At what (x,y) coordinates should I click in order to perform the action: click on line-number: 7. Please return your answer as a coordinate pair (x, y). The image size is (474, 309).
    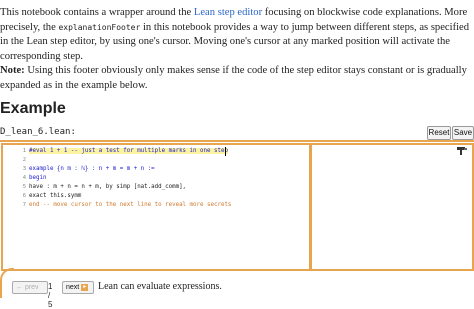
    Looking at the image, I should click on (24, 205).